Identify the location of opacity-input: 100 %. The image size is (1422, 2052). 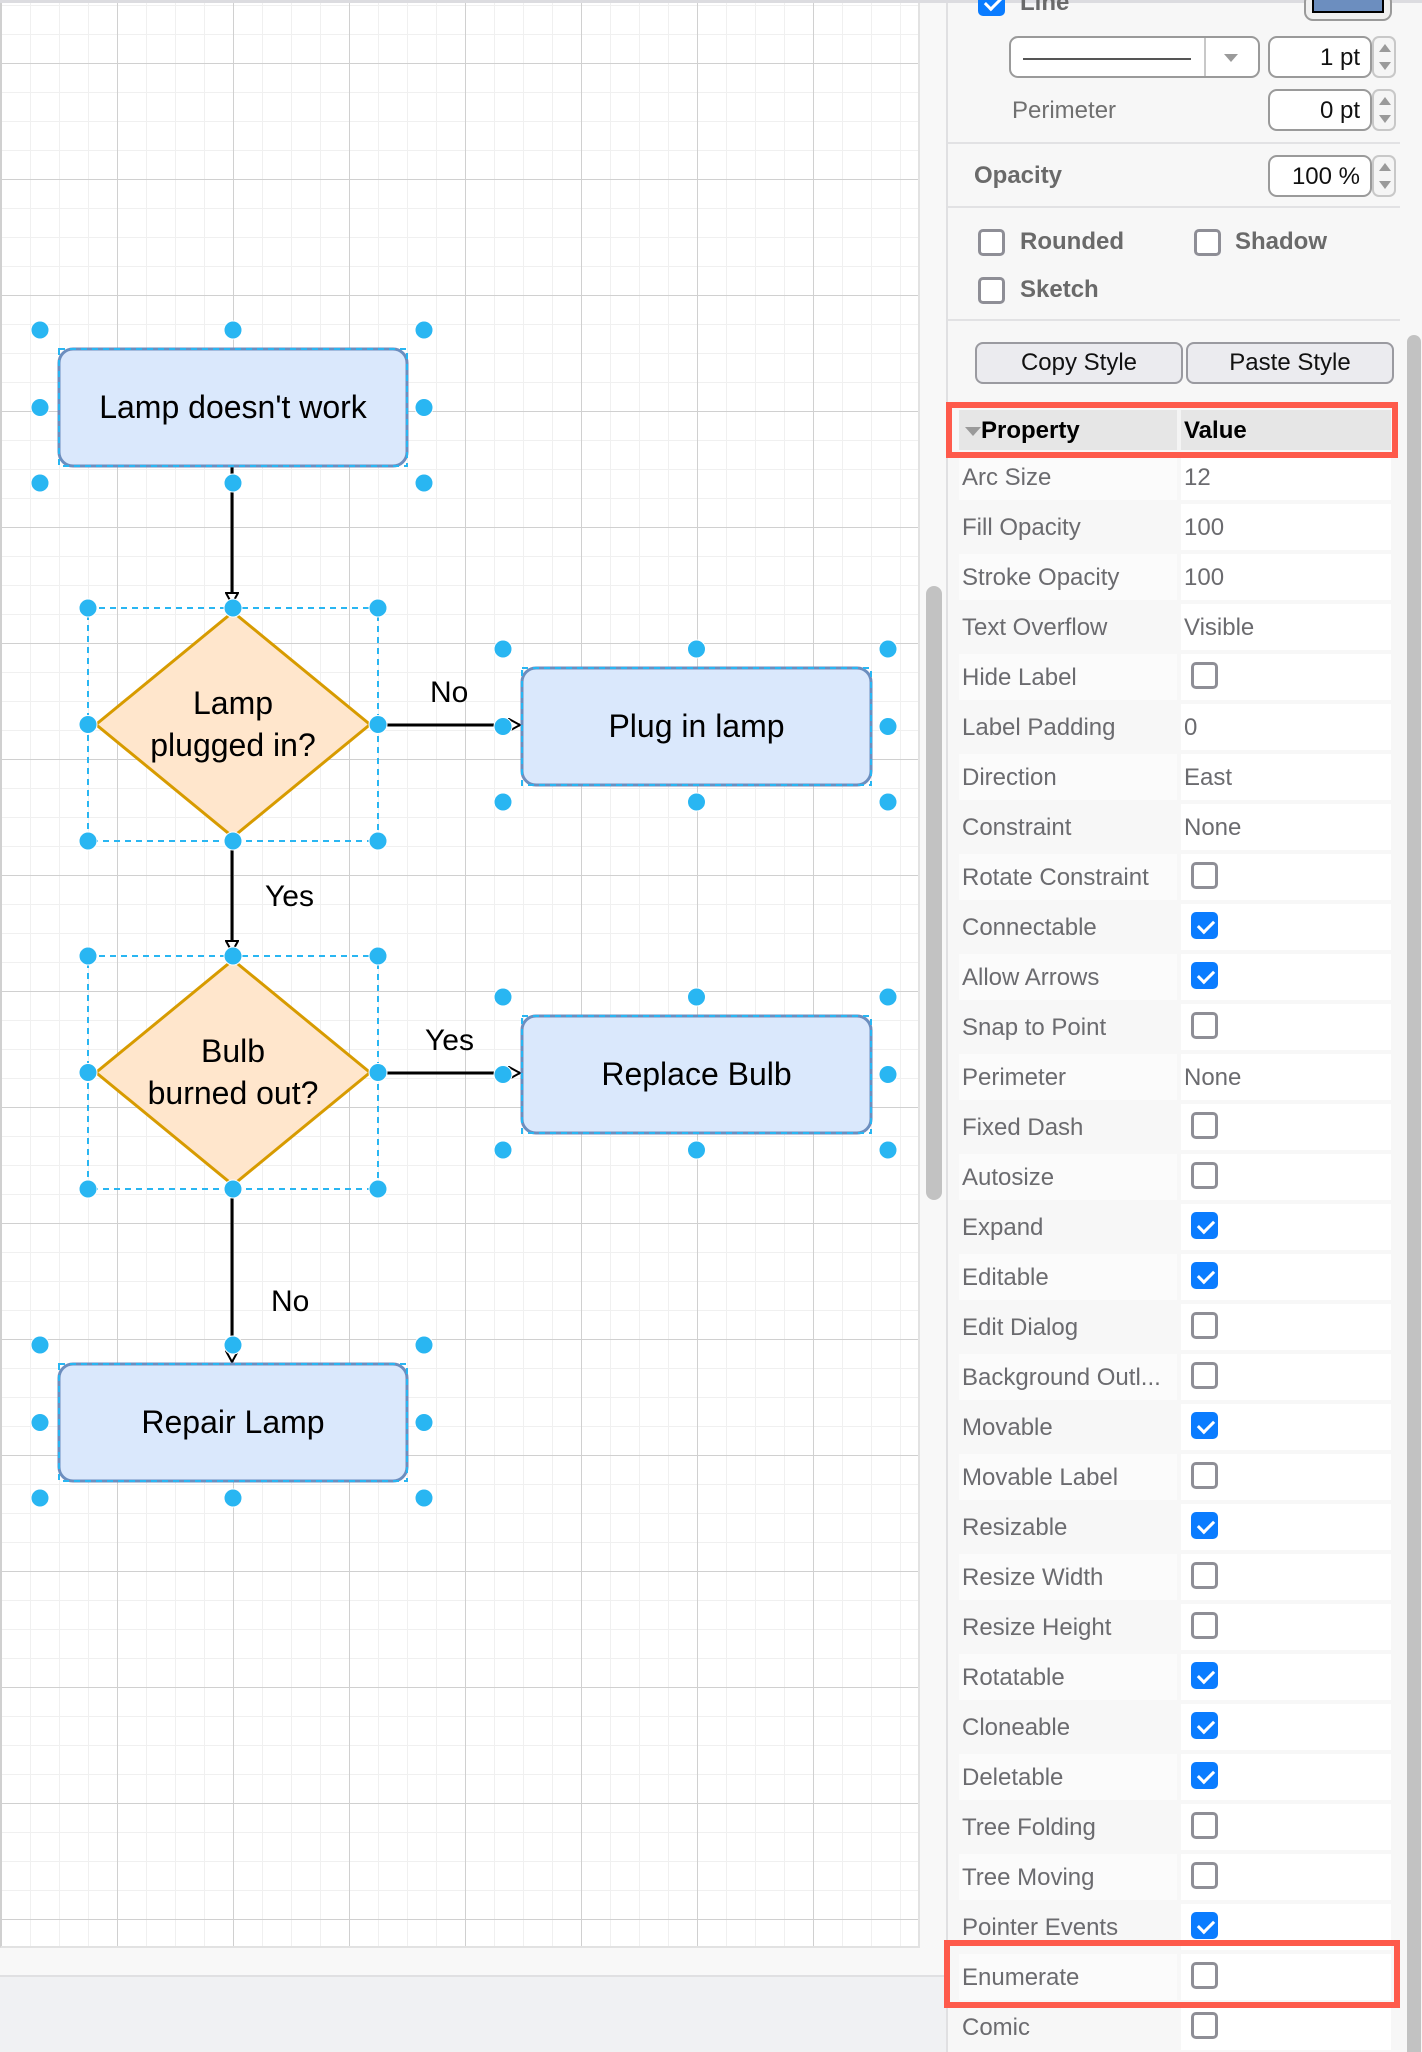
(1320, 176).